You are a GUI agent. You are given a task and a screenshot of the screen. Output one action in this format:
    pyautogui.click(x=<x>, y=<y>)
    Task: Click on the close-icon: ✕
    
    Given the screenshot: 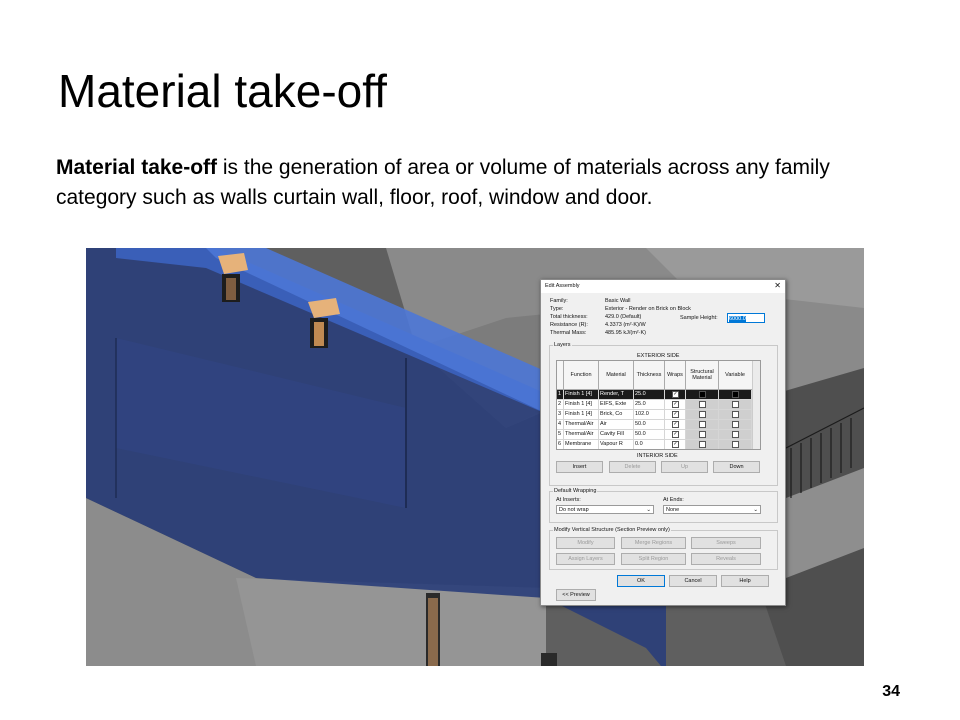 What is the action you would take?
    pyautogui.click(x=777, y=285)
    